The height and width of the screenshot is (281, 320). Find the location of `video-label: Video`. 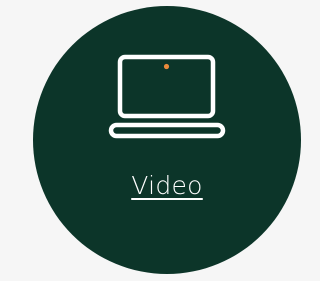

video-label: Video is located at coordinates (167, 186).